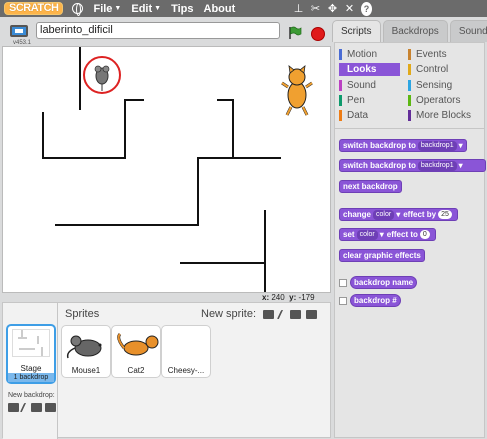  I want to click on effect-amount-input: 25, so click(445, 214).